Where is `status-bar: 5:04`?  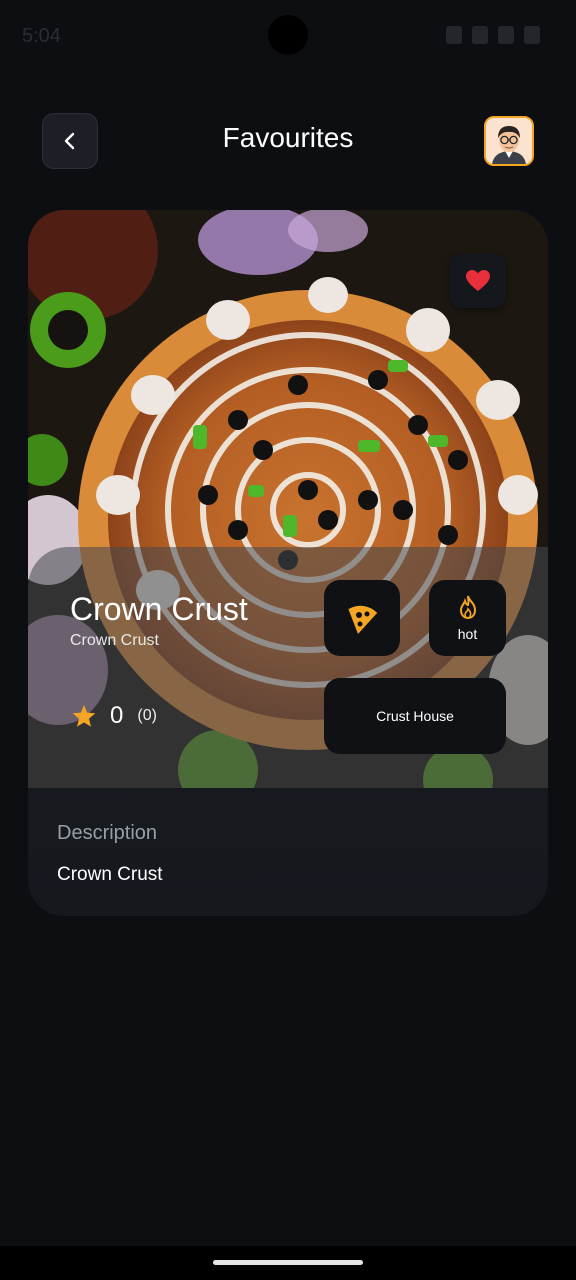
status-bar: 5:04 is located at coordinates (288, 36).